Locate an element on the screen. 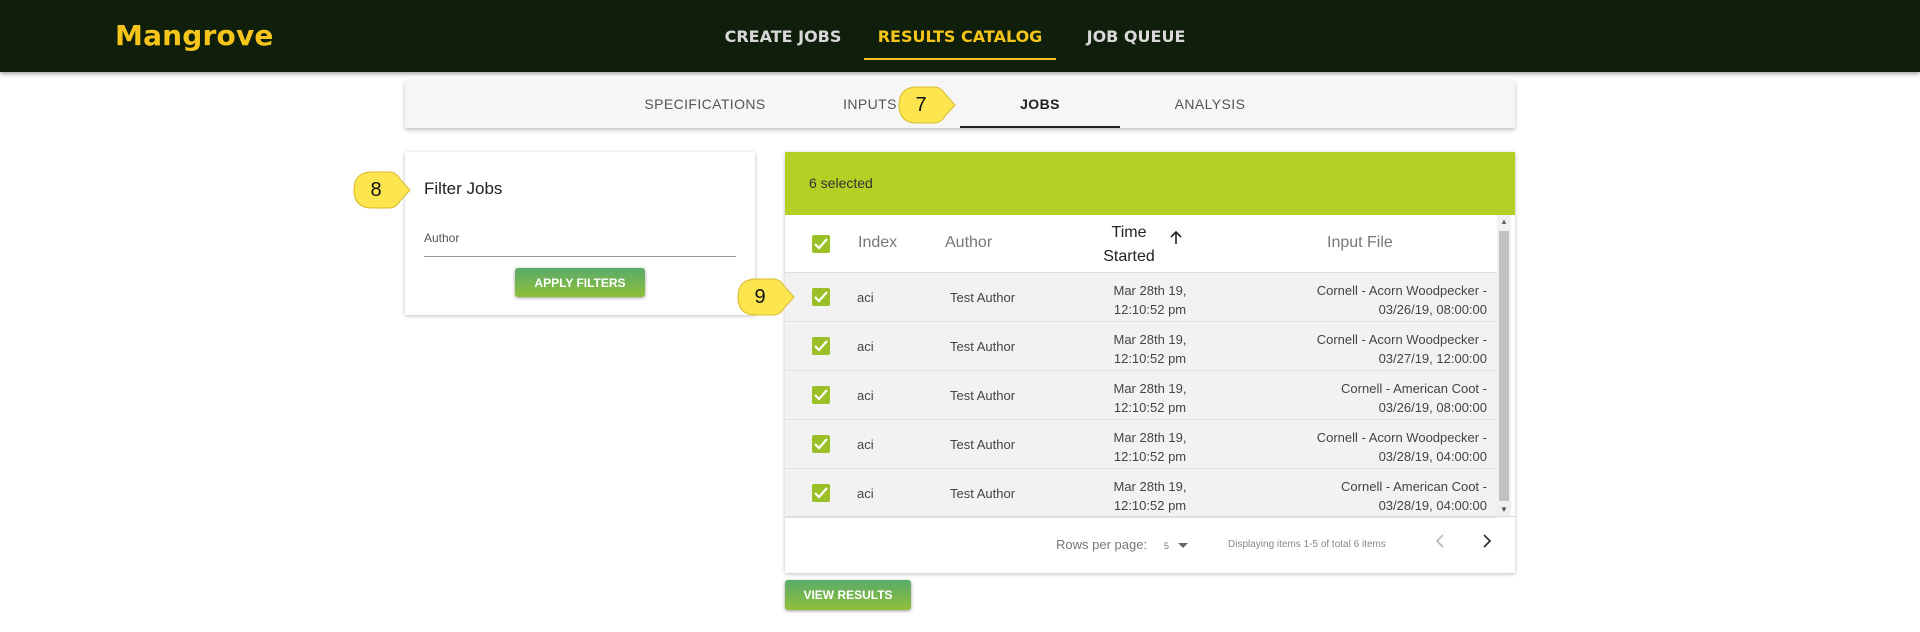 The image size is (1920, 632). file-line2: 03/27/19, 12:00:00 is located at coordinates (1432, 358).